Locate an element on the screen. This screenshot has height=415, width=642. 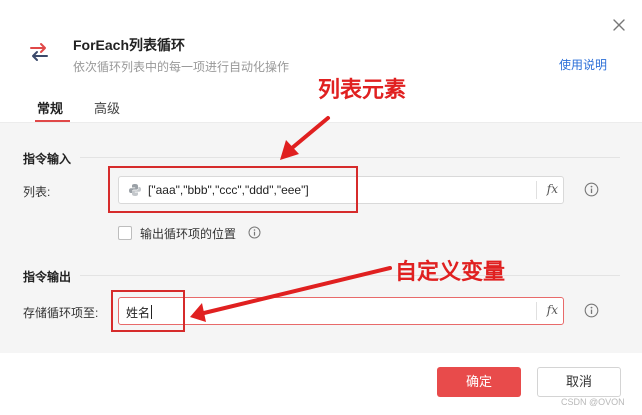
confirm-button: 确定 is located at coordinates (479, 382).